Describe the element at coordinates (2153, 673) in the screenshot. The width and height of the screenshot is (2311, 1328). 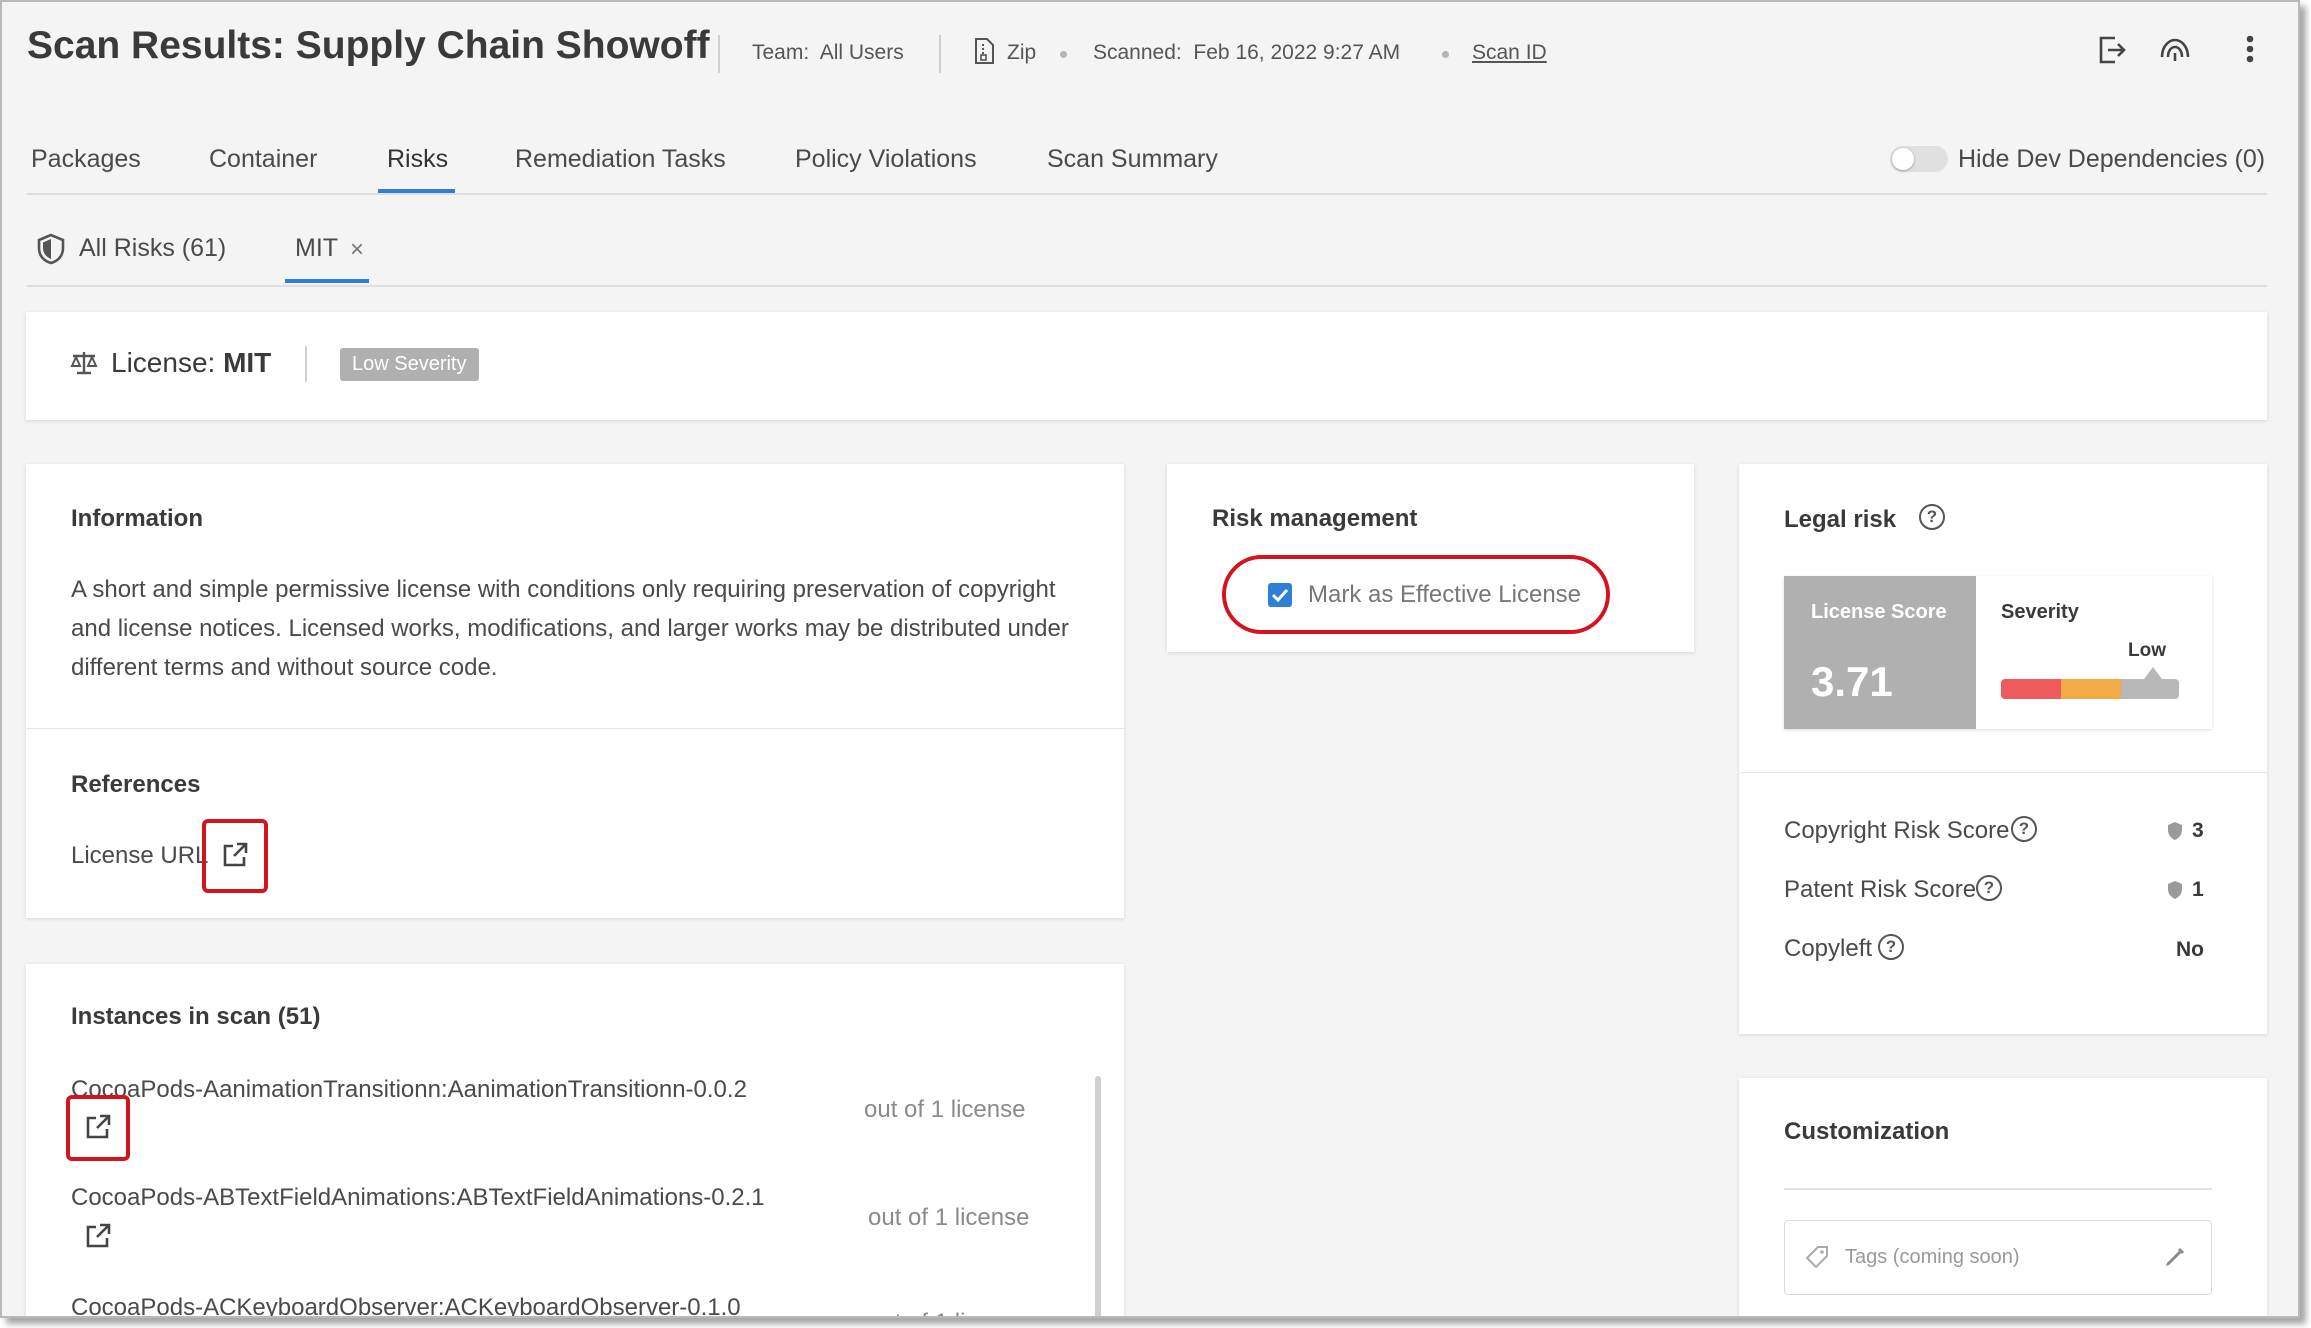
I see `severity-pointer` at that location.